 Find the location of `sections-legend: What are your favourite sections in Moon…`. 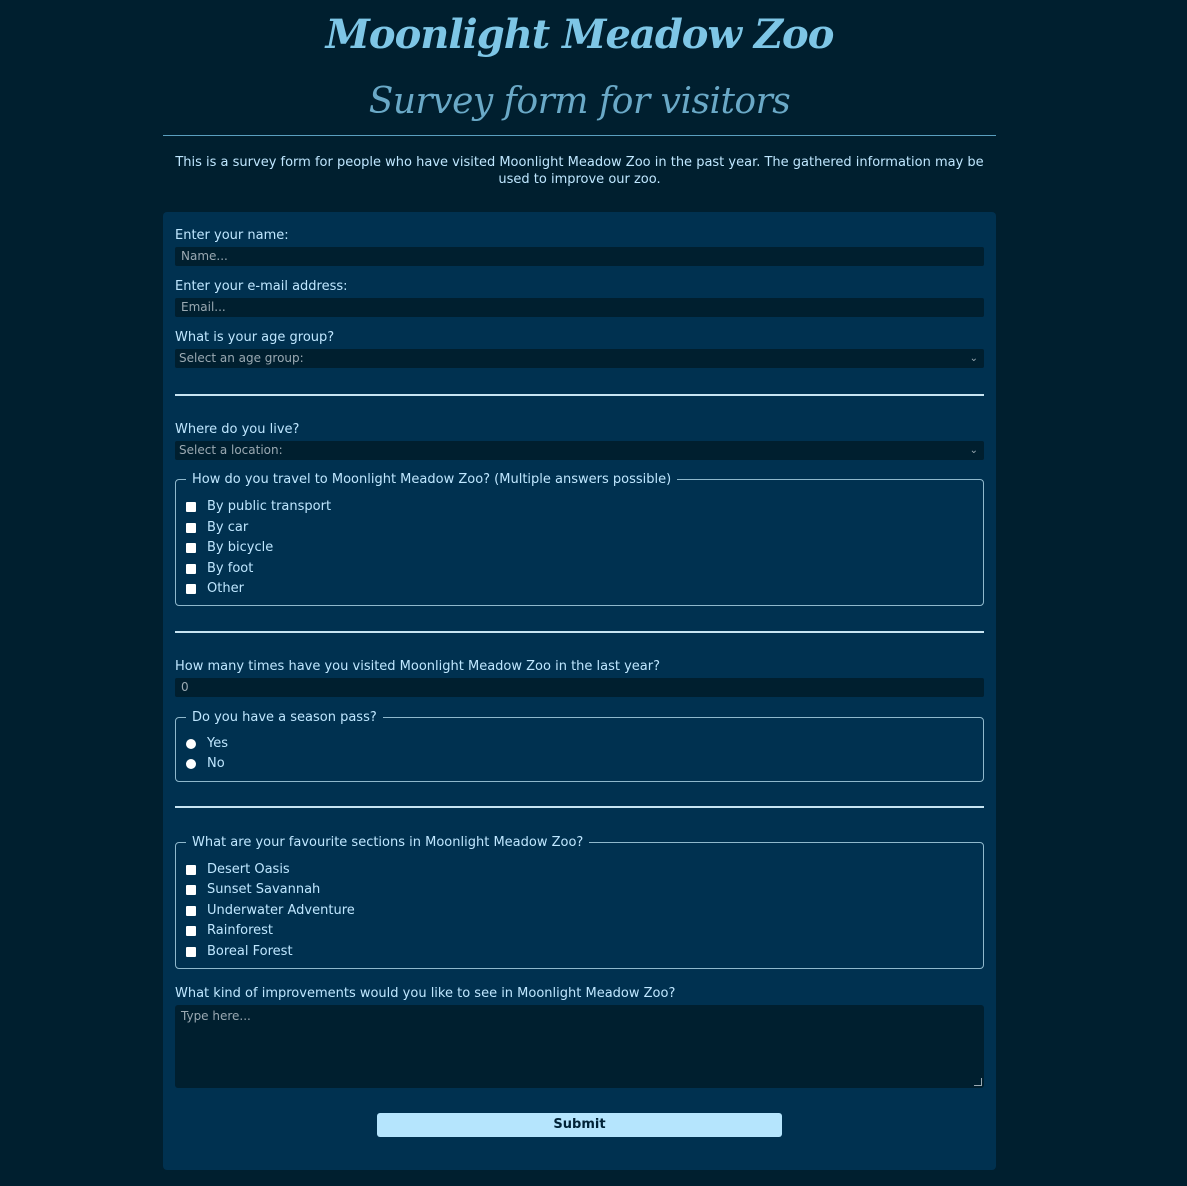

sections-legend: What are your favourite sections in Moon… is located at coordinates (388, 842).